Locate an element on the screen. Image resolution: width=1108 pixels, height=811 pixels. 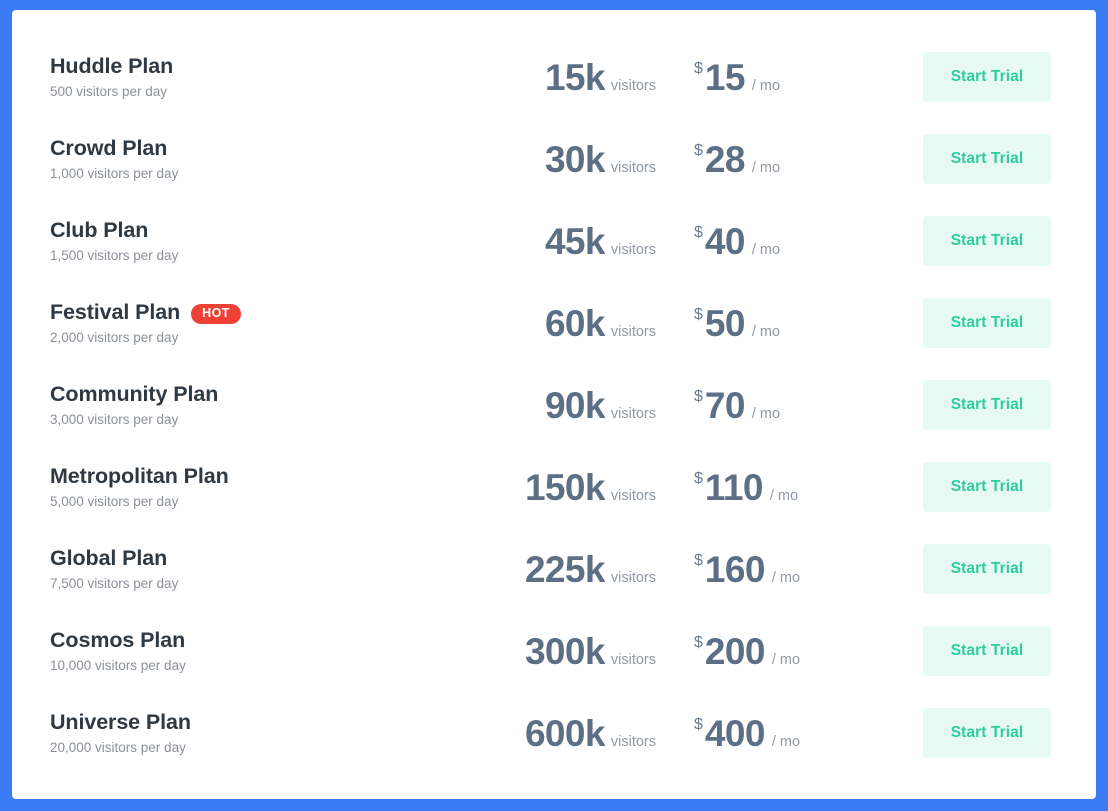
plan-price: $70 / mo is located at coordinates (781, 405).